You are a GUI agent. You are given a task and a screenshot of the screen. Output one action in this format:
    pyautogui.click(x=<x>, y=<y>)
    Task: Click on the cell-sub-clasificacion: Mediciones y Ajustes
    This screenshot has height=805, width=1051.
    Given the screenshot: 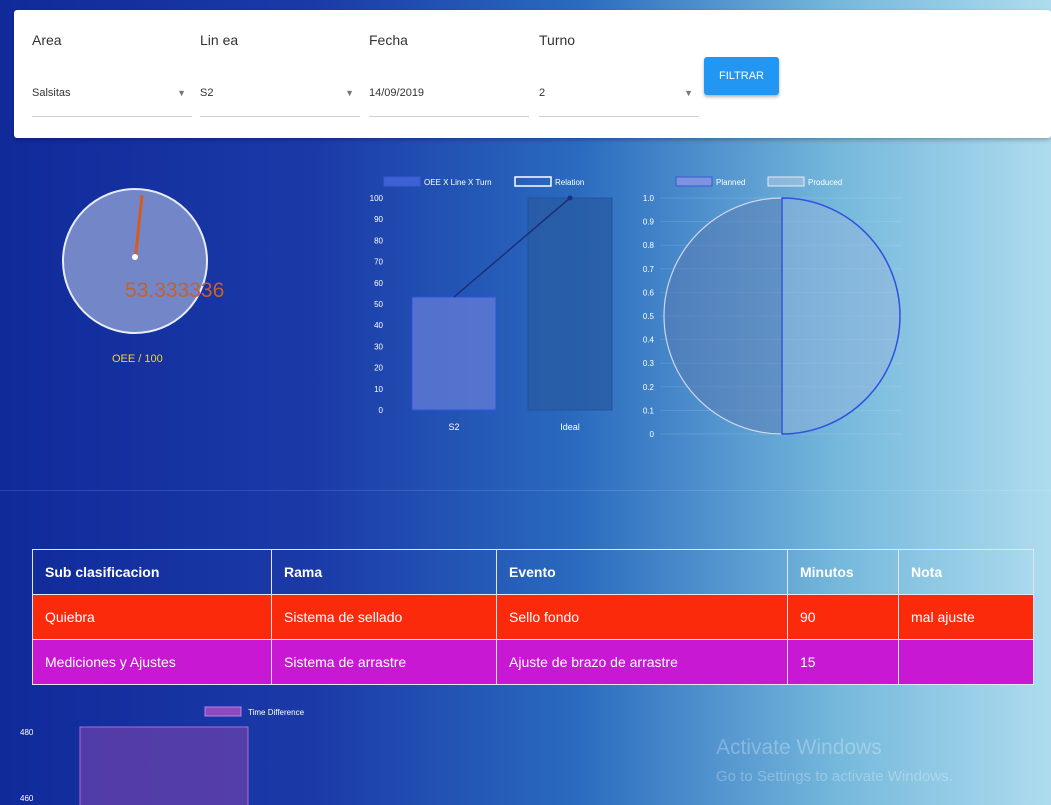 What is the action you would take?
    pyautogui.click(x=152, y=662)
    